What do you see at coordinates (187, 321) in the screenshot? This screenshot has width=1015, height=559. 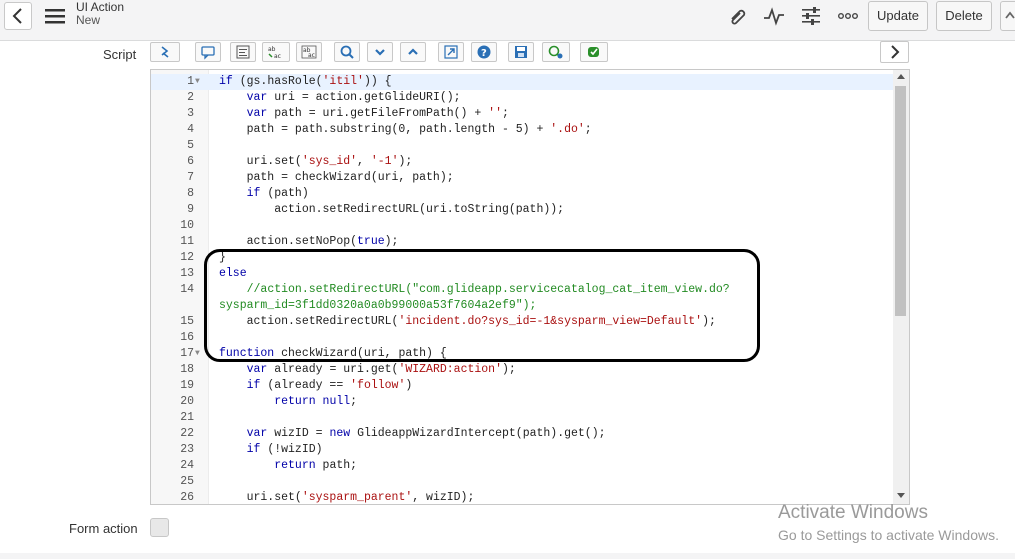 I see `line-number: 15` at bounding box center [187, 321].